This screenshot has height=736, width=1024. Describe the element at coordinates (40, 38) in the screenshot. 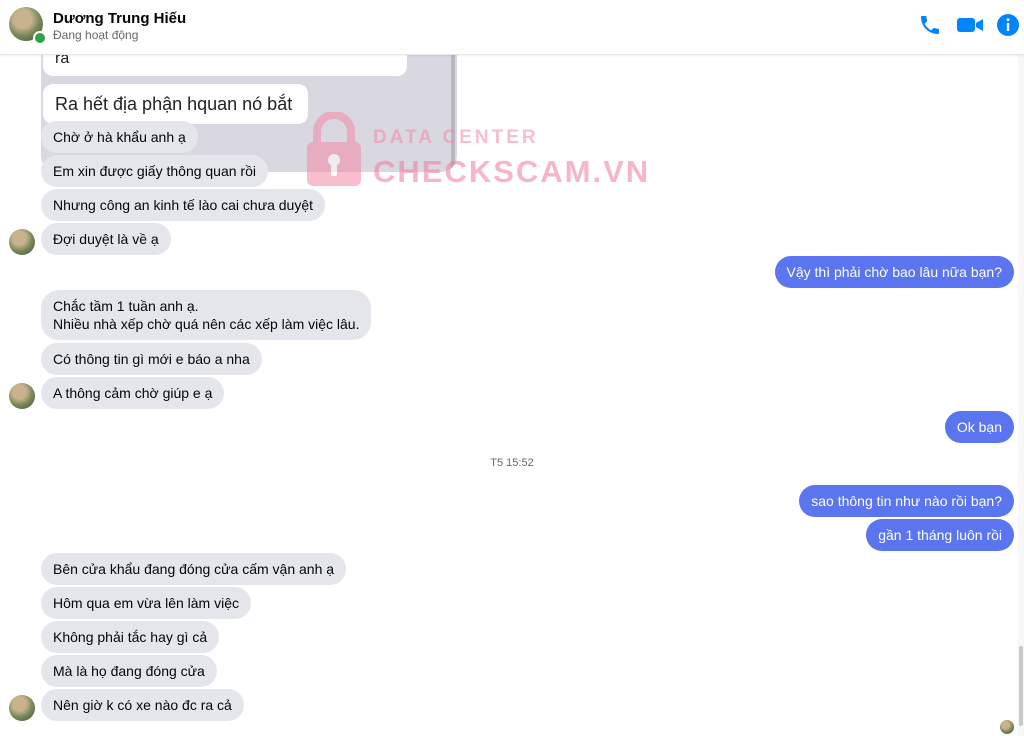

I see `online-status-dot` at that location.